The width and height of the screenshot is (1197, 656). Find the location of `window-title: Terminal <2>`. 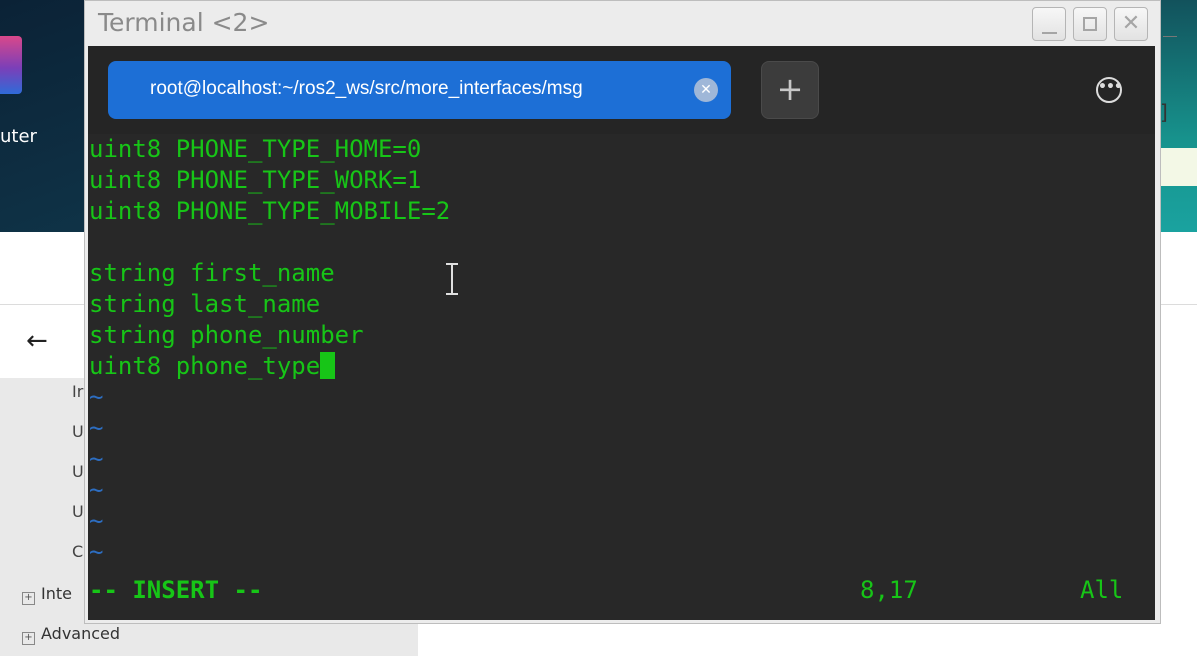

window-title: Terminal <2> is located at coordinates (184, 22).